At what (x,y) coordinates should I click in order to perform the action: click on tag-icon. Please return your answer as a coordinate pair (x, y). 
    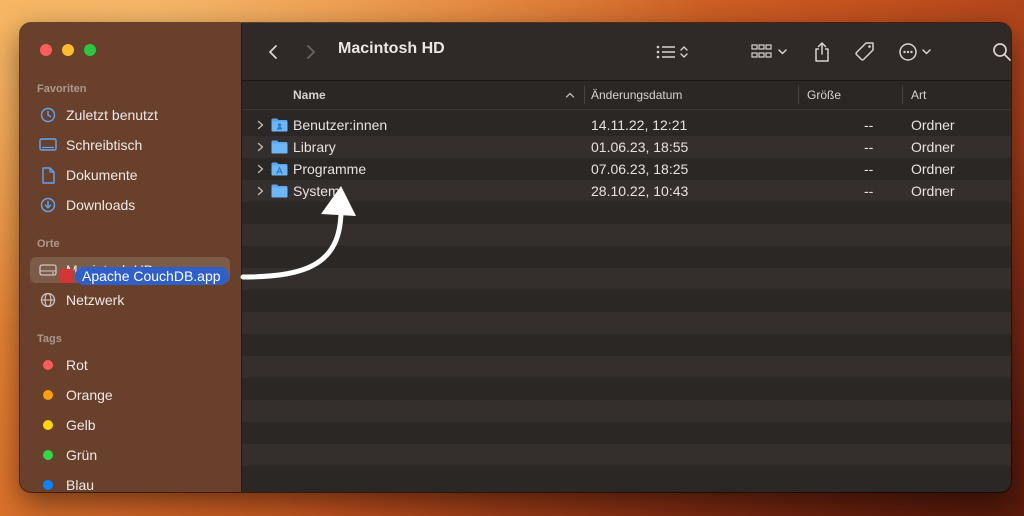
    Looking at the image, I should click on (864, 51).